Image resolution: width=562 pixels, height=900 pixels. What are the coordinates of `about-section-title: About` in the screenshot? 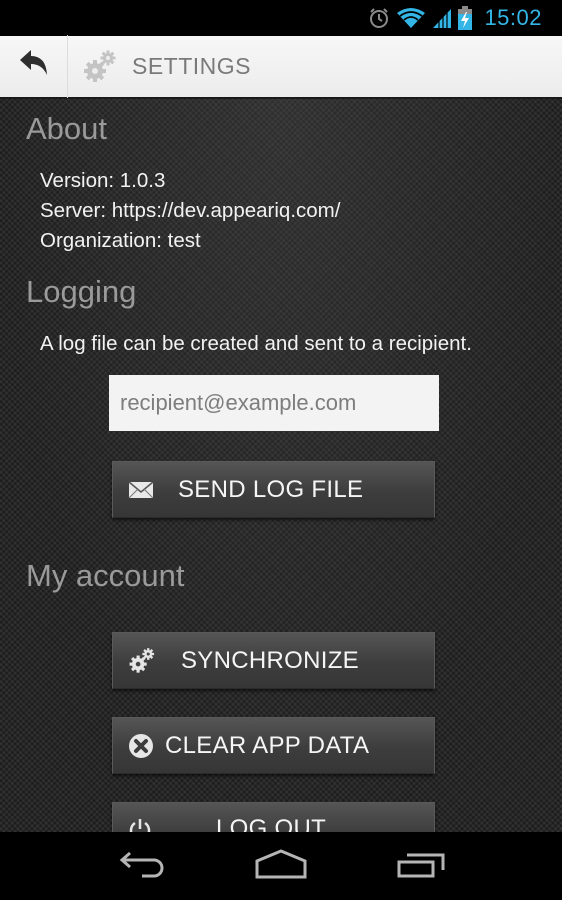 It's located at (67, 128).